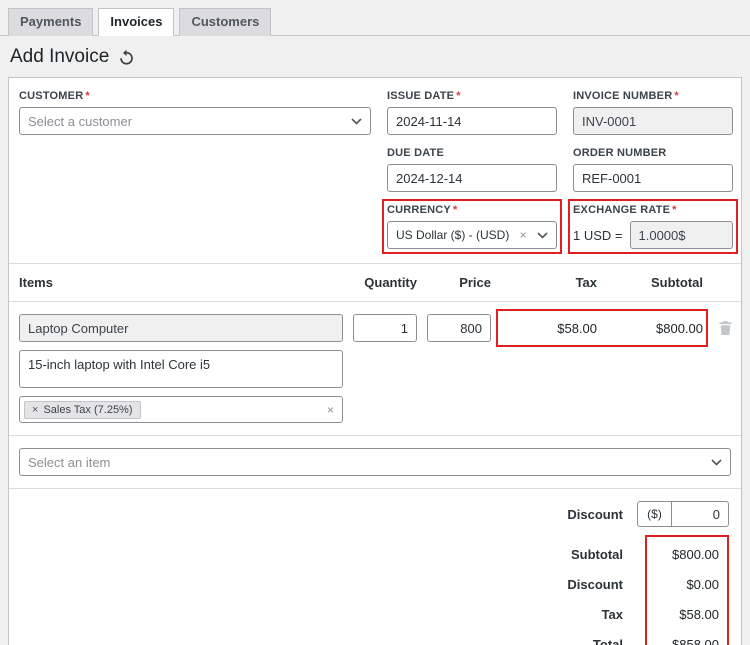 The width and height of the screenshot is (750, 645). Describe the element at coordinates (51, 22) in the screenshot. I see `tab-payments: Payments` at that location.